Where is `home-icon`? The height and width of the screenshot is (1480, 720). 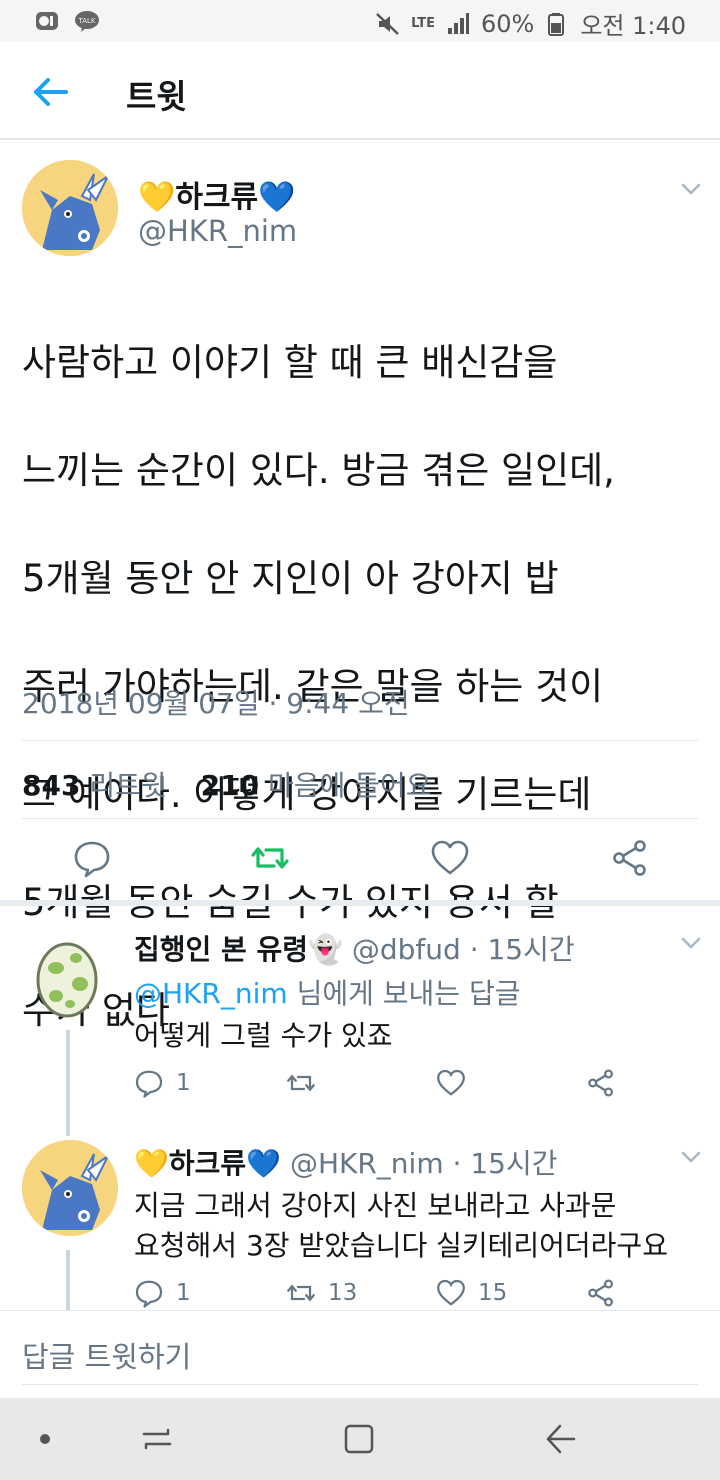 home-icon is located at coordinates (359, 1439).